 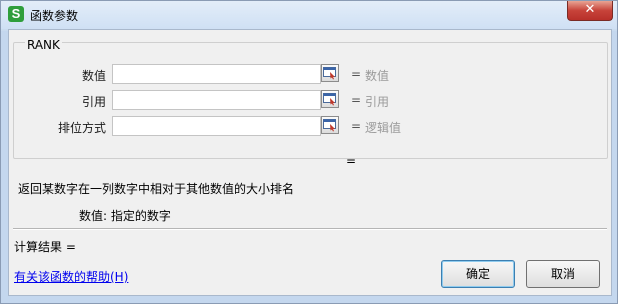 I want to click on dialog-title: 函数参数, so click(x=54, y=16).